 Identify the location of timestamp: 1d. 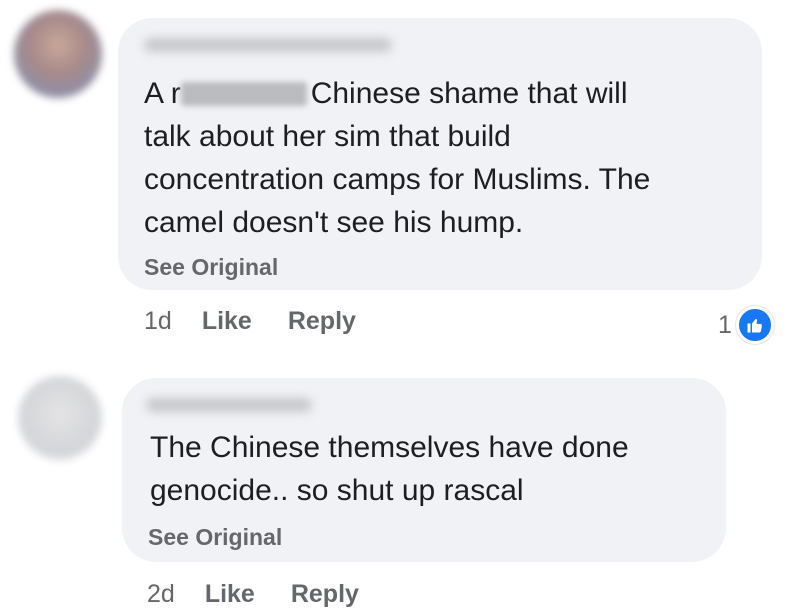
(158, 321).